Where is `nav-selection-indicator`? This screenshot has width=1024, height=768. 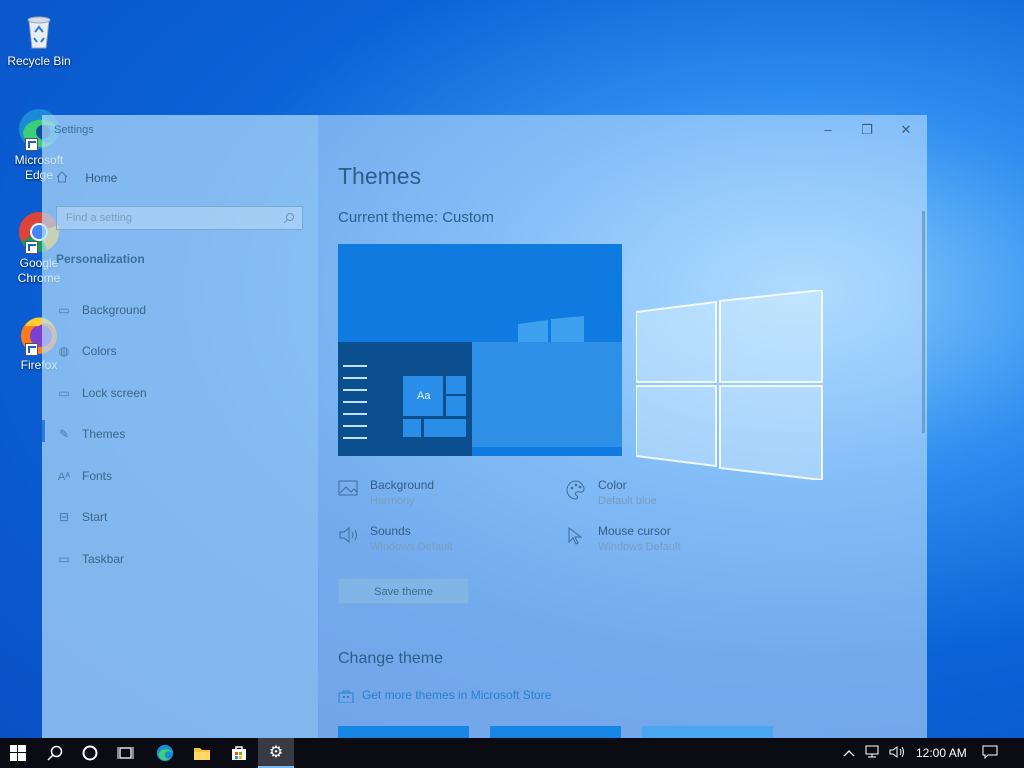 nav-selection-indicator is located at coordinates (43, 431).